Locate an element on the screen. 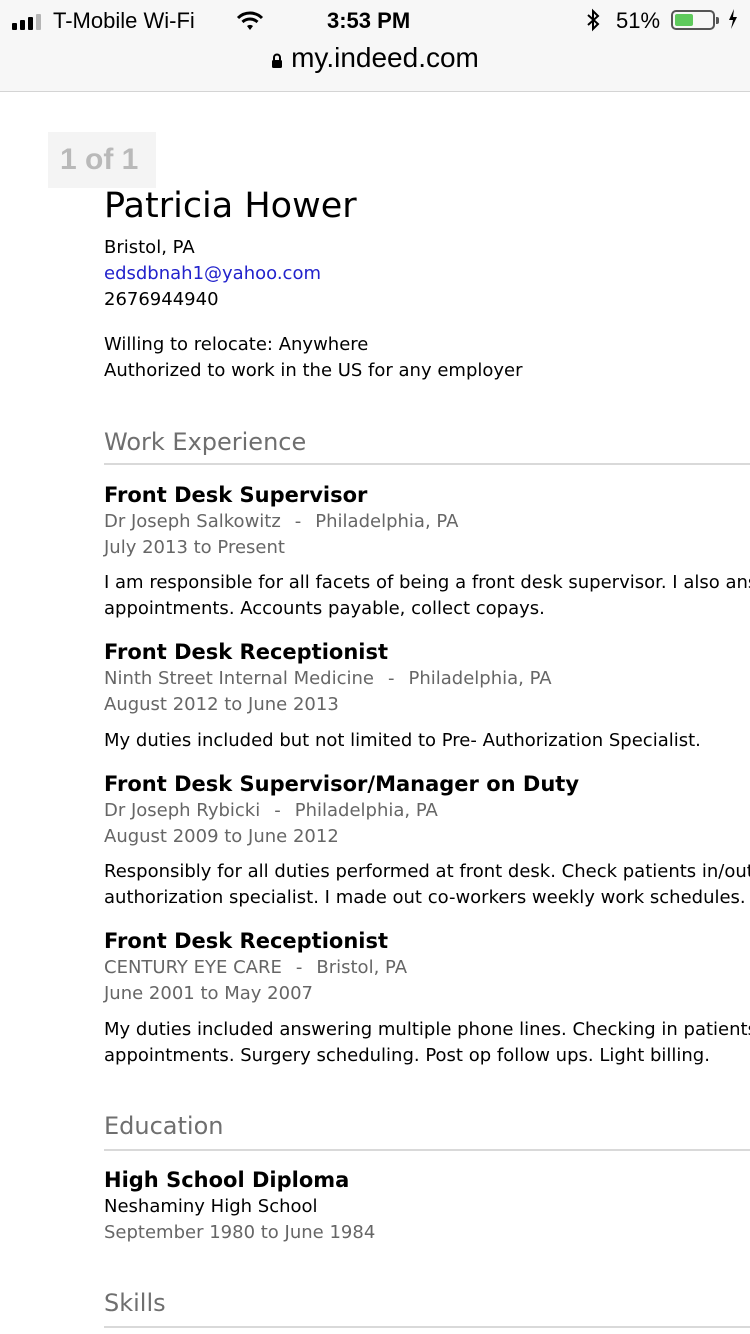 This screenshot has height=1334, width=750. education-dates: September 1980 to June 1984 is located at coordinates (240, 1232).